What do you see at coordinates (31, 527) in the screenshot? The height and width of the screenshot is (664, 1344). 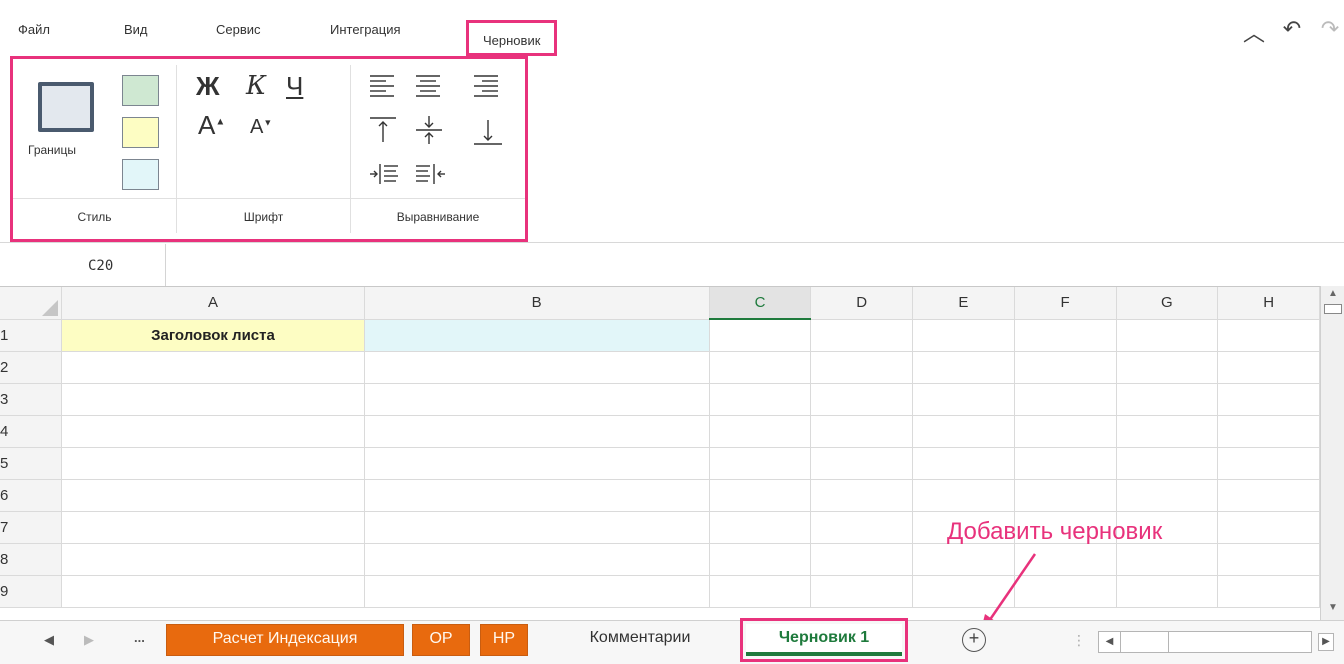 I see `row-header: 7` at bounding box center [31, 527].